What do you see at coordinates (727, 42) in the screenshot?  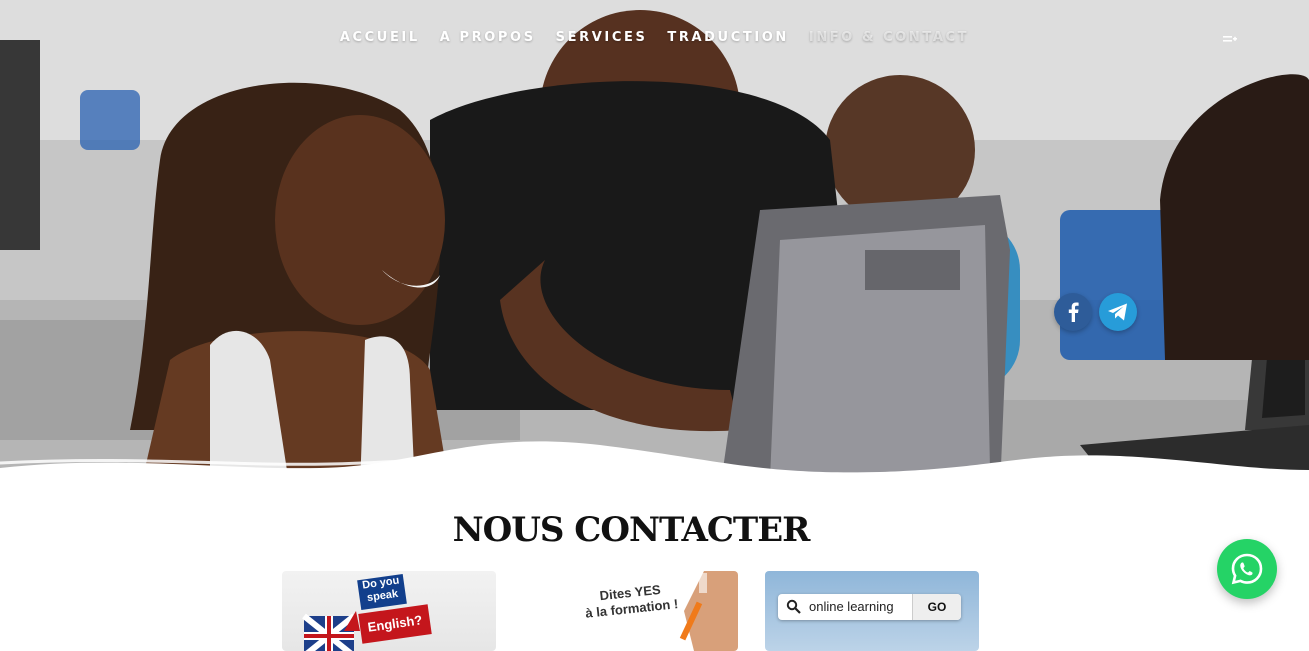 I see `nav-traduction: TRADUCTION` at bounding box center [727, 42].